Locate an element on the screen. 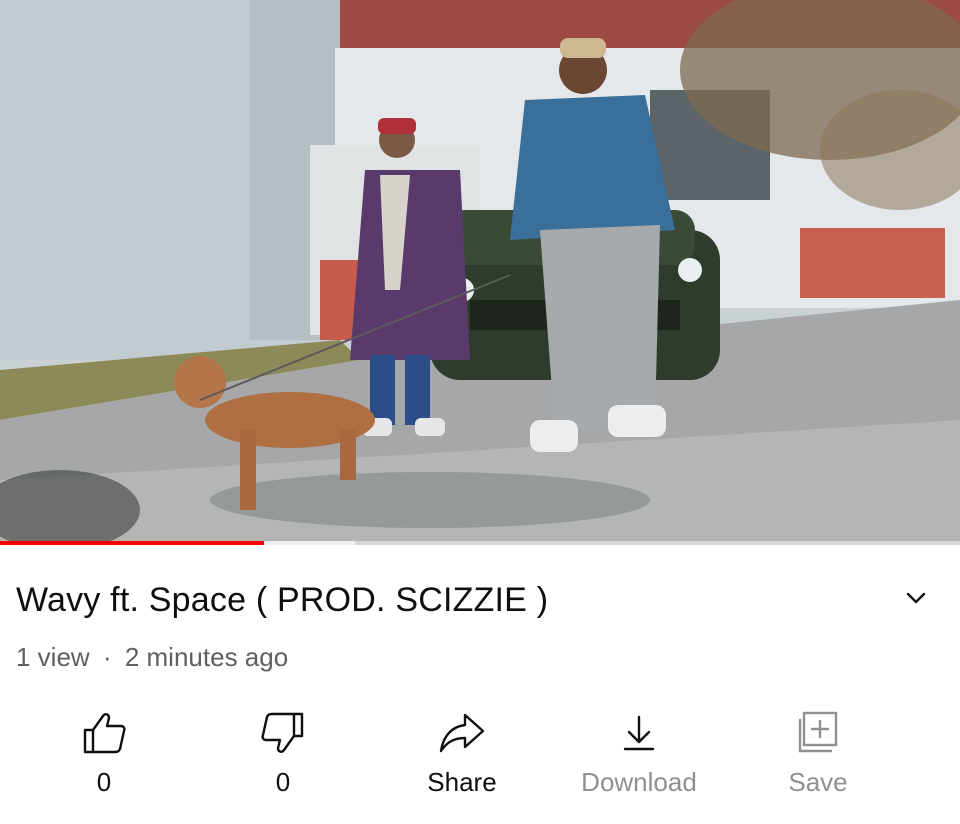  save-playlist-icon is located at coordinates (818, 733).